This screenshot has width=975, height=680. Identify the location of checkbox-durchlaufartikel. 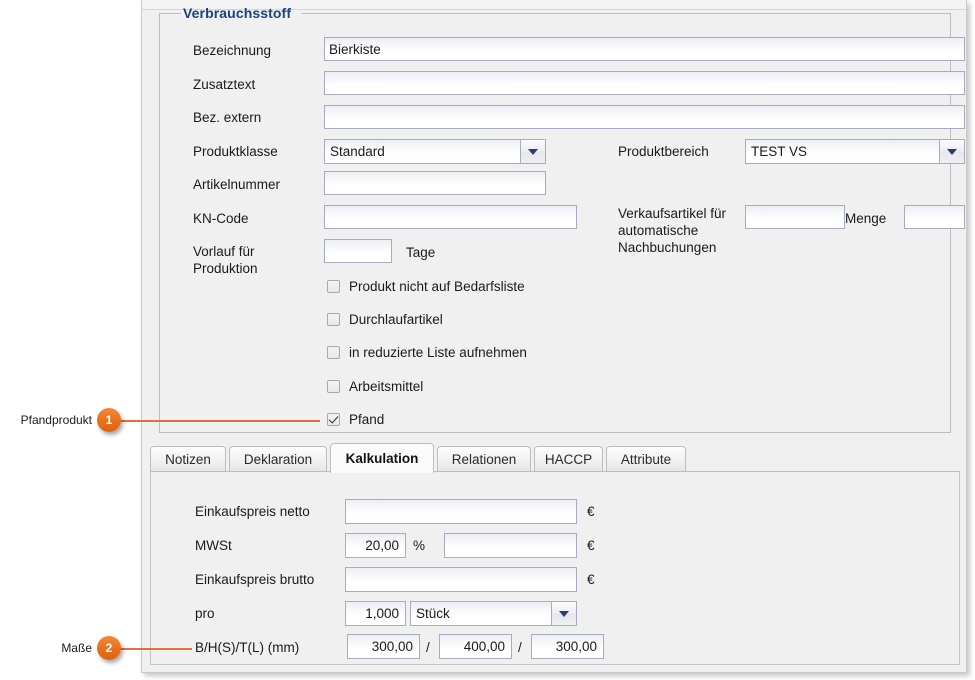
(333, 319).